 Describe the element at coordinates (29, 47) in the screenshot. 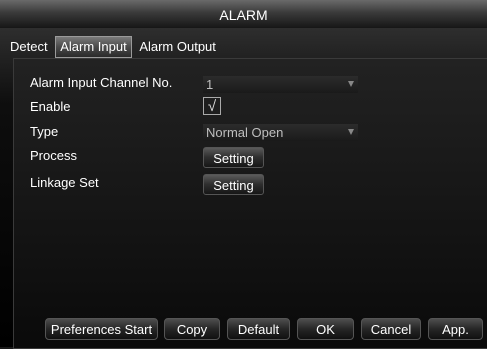

I see `tab-detect: Detect` at that location.